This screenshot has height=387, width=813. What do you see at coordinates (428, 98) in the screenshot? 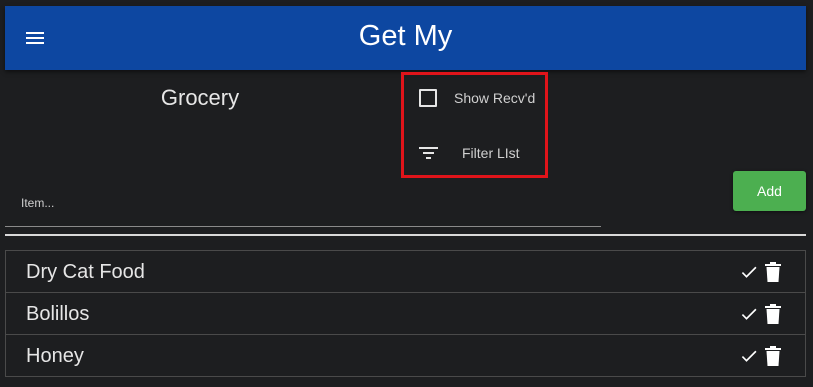
I see `show-received-checkbox` at bounding box center [428, 98].